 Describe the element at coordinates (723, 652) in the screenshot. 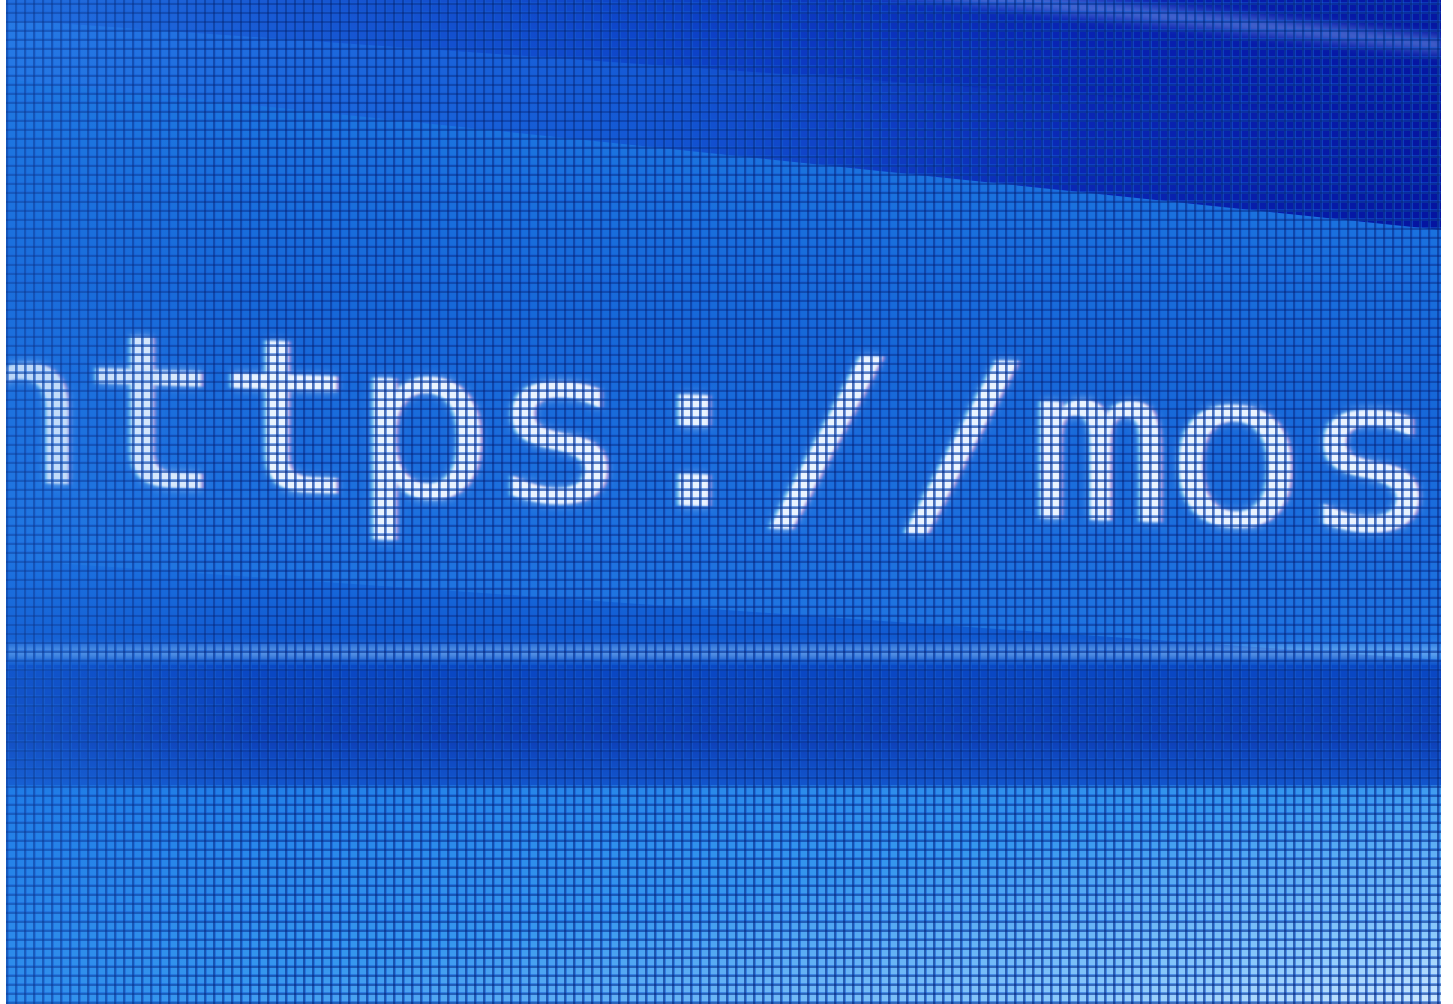

I see `address-bar-bottom-edge` at that location.